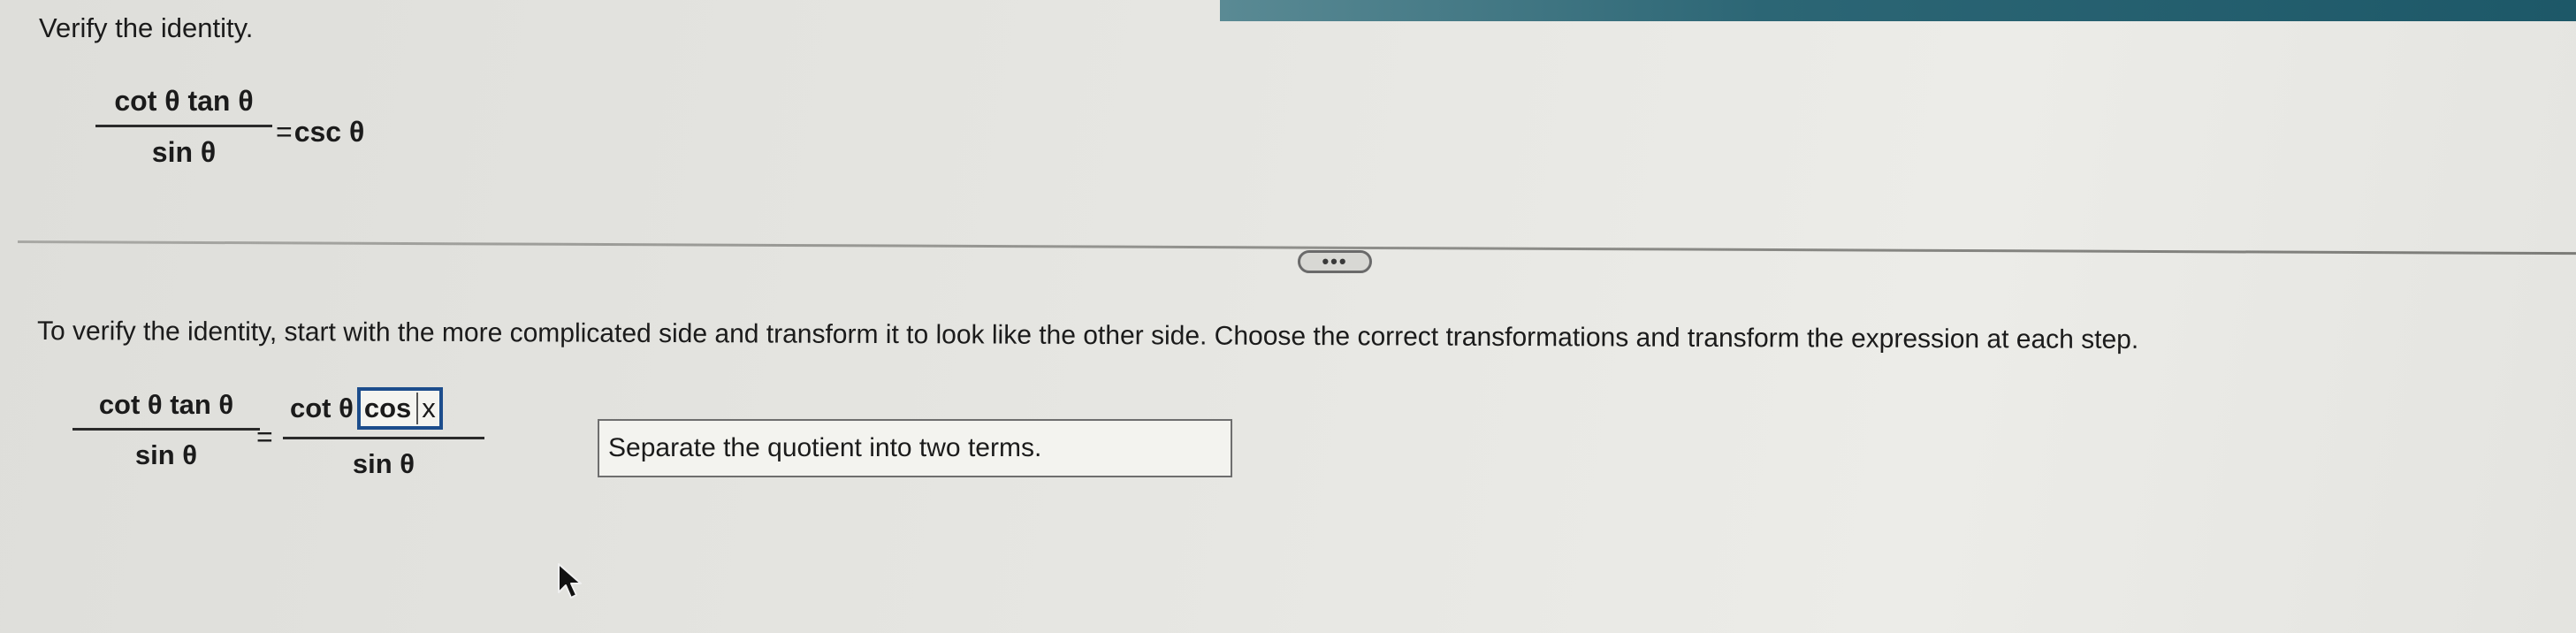  What do you see at coordinates (146, 27) in the screenshot?
I see `question-prompt: Verify the identity.` at bounding box center [146, 27].